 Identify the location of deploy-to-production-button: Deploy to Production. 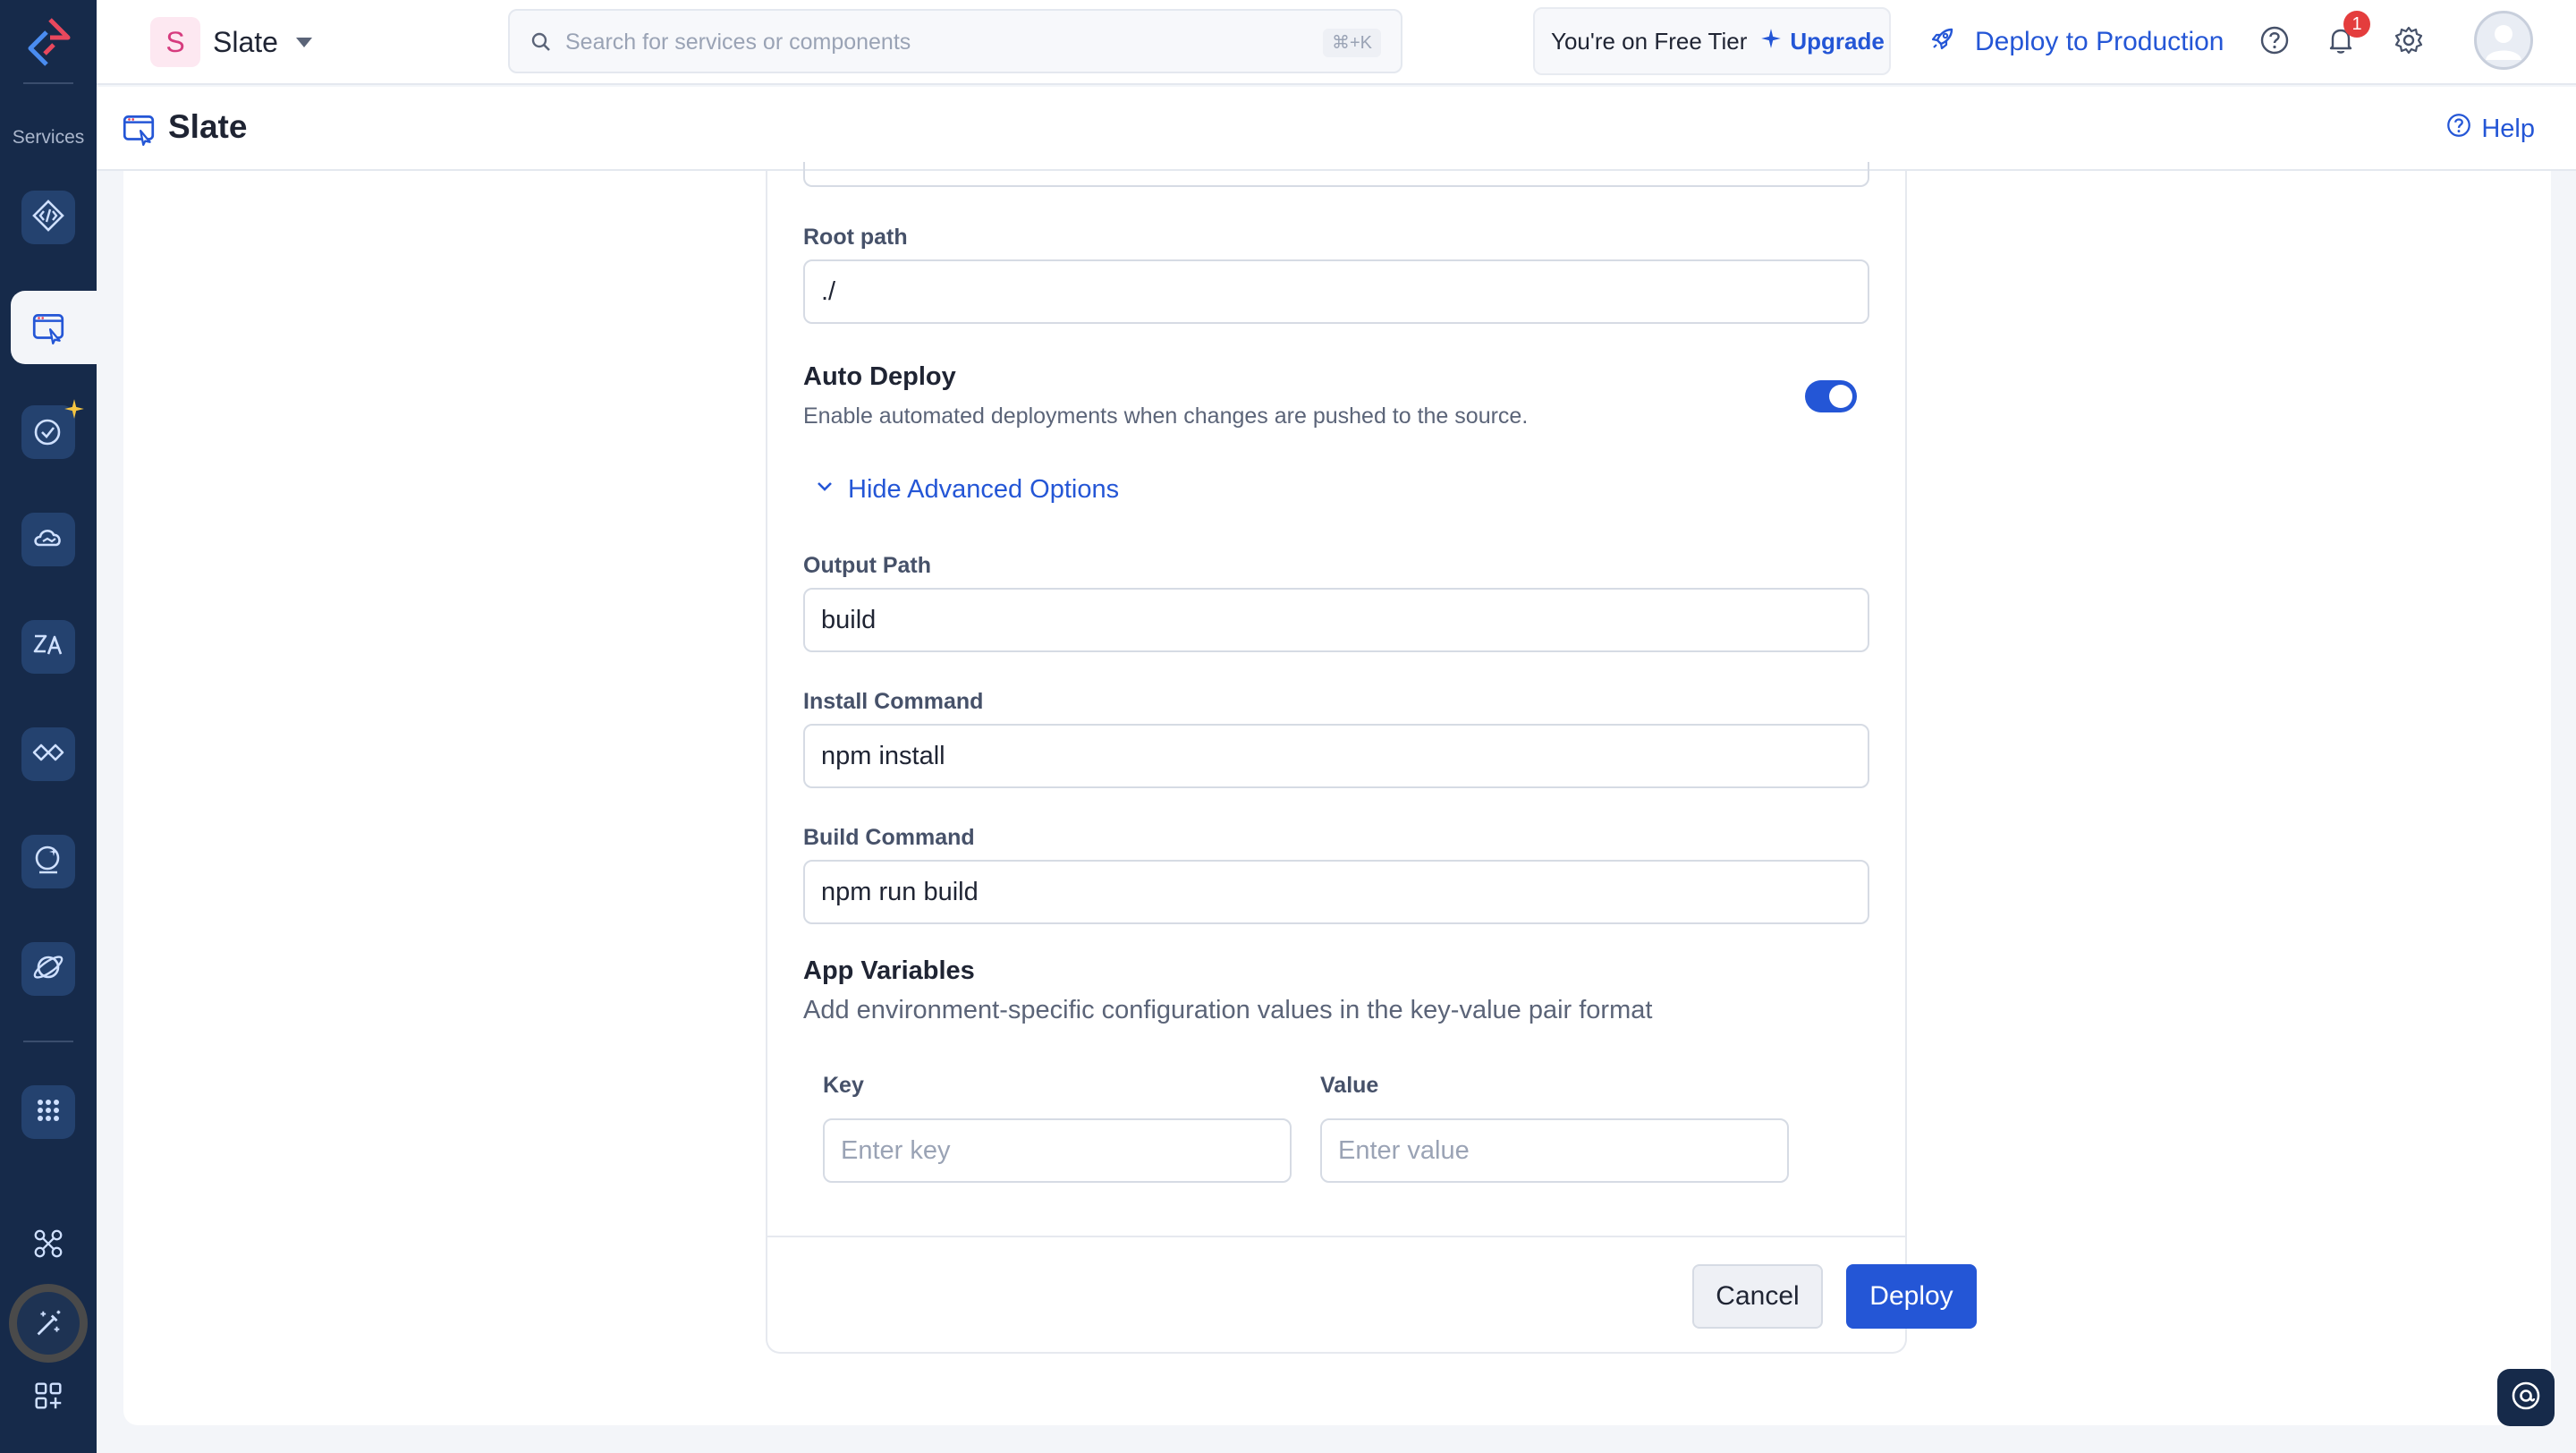
(2076, 42).